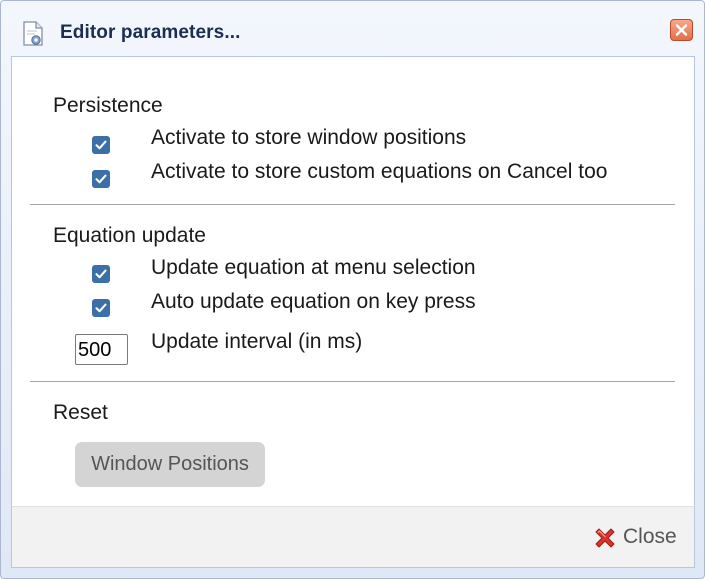 Image resolution: width=705 pixels, height=579 pixels. What do you see at coordinates (101, 145) in the screenshot?
I see `store-window-positions-checkbox` at bounding box center [101, 145].